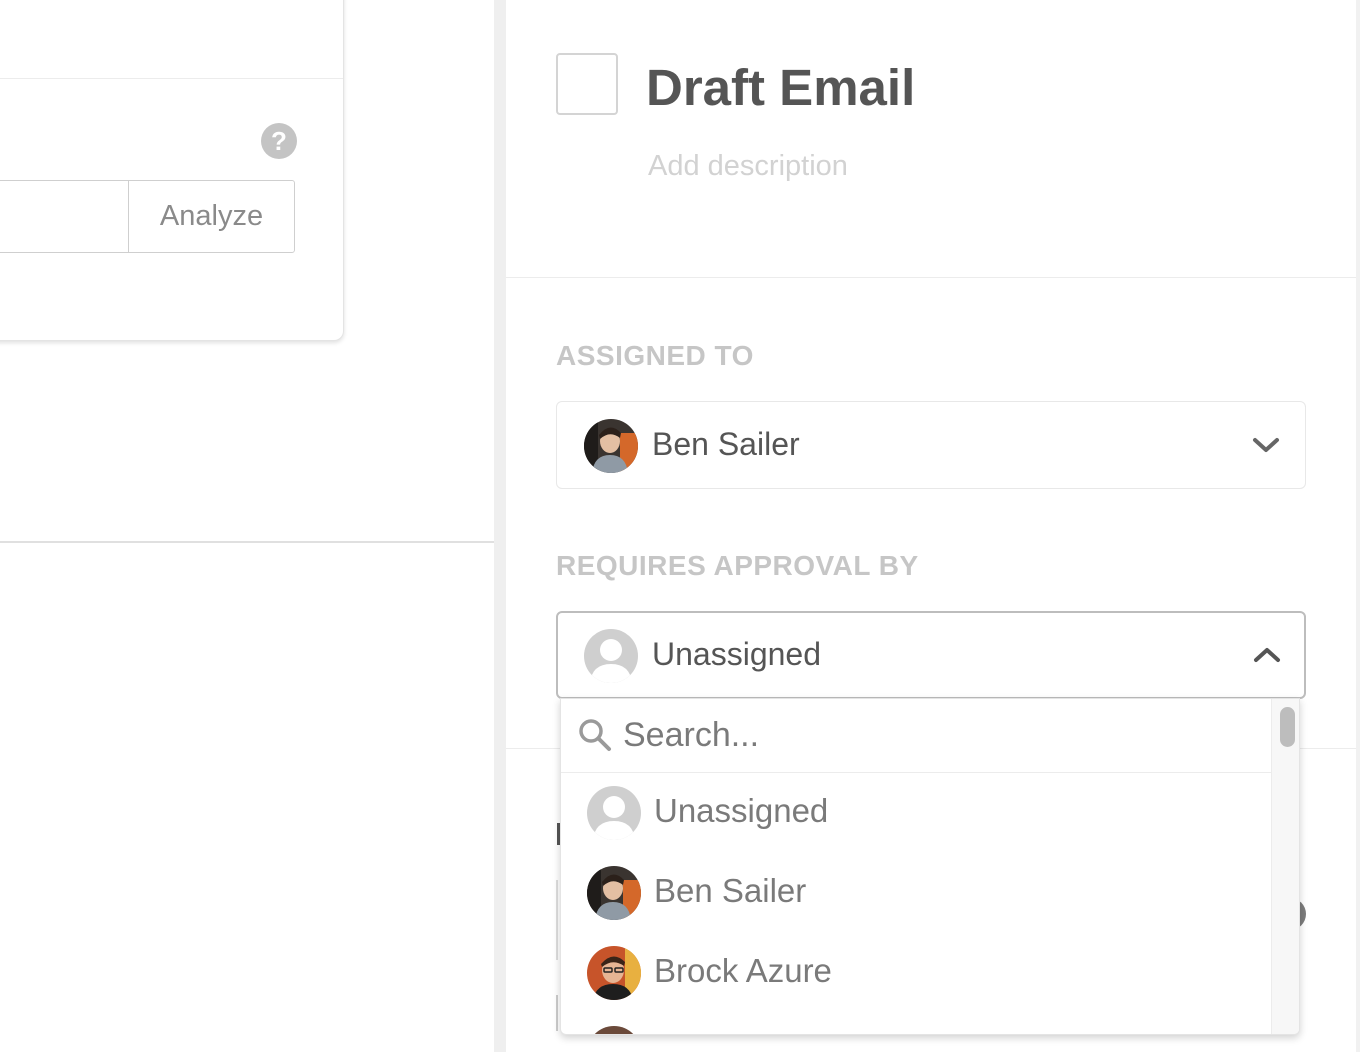 This screenshot has height=1052, width=1360. What do you see at coordinates (916, 813) in the screenshot?
I see `dropdown-option-unassigned: Unassigned` at bounding box center [916, 813].